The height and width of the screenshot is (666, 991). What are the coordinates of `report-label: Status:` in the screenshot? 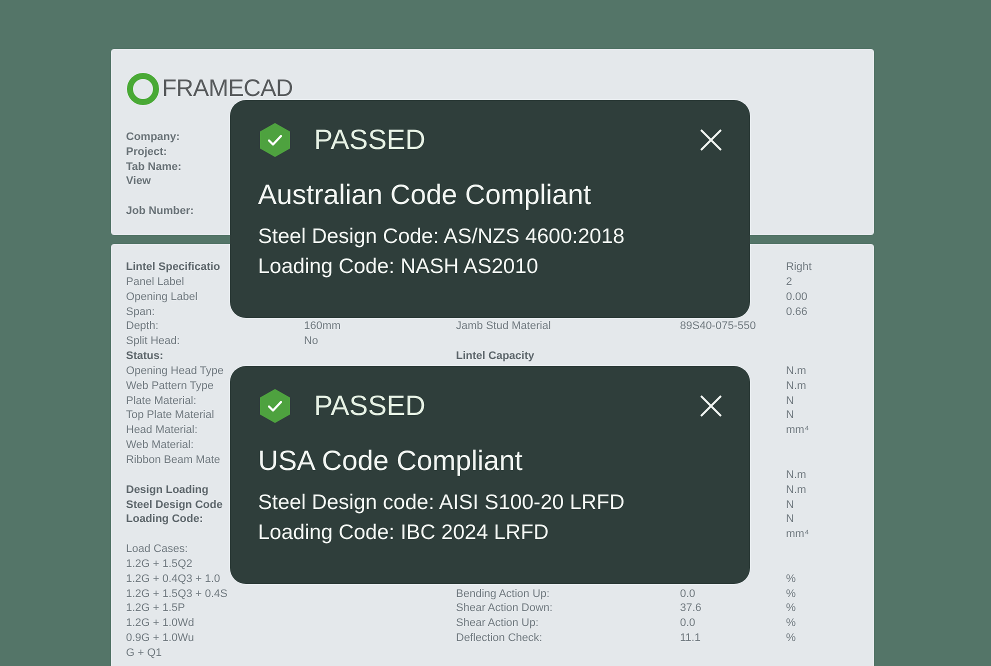 It's located at (145, 356).